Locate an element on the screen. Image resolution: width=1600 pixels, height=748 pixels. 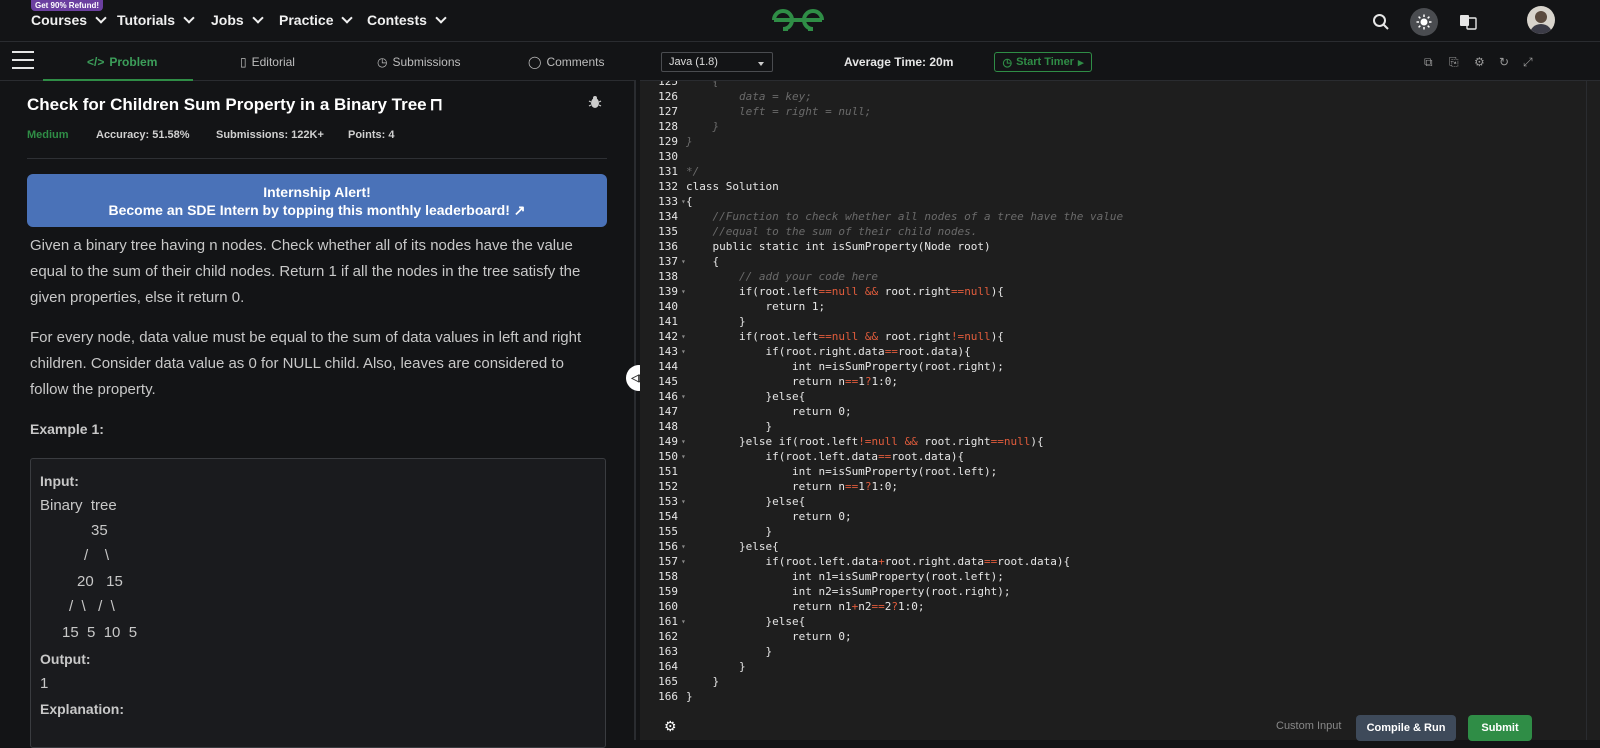
code-line: 133 ▾{ is located at coordinates (1120, 201).